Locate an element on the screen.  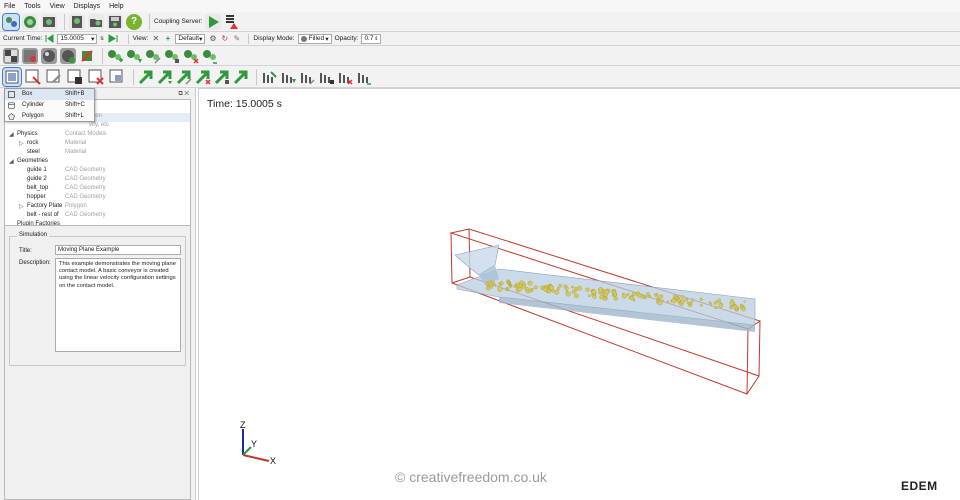
coupling-status-button is located at coordinates (232, 21).